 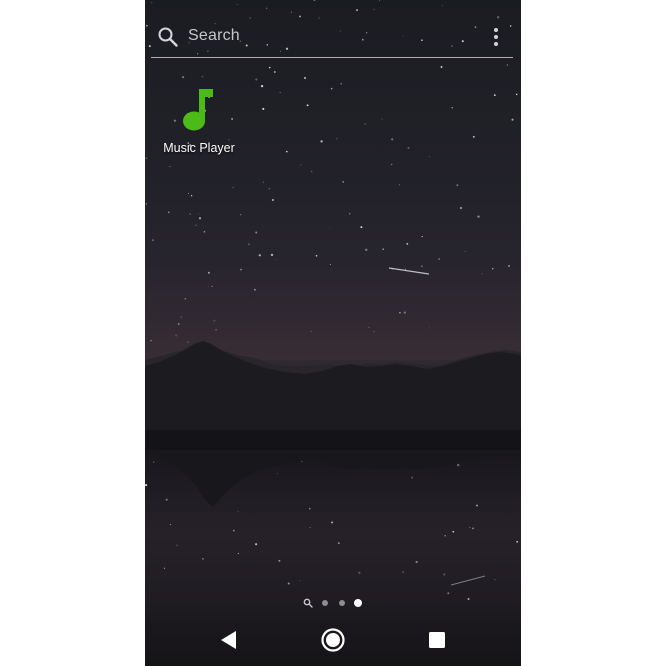 What do you see at coordinates (335, 603) in the screenshot?
I see `page-indicator` at bounding box center [335, 603].